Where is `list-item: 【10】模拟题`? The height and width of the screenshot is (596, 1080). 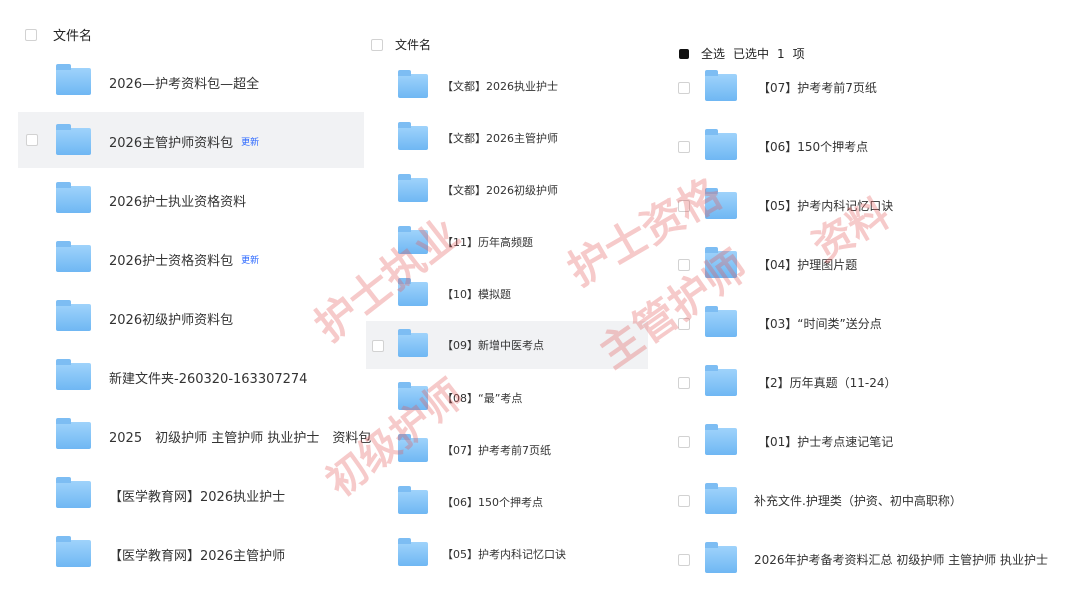
list-item: 【10】模拟题 is located at coordinates (508, 294).